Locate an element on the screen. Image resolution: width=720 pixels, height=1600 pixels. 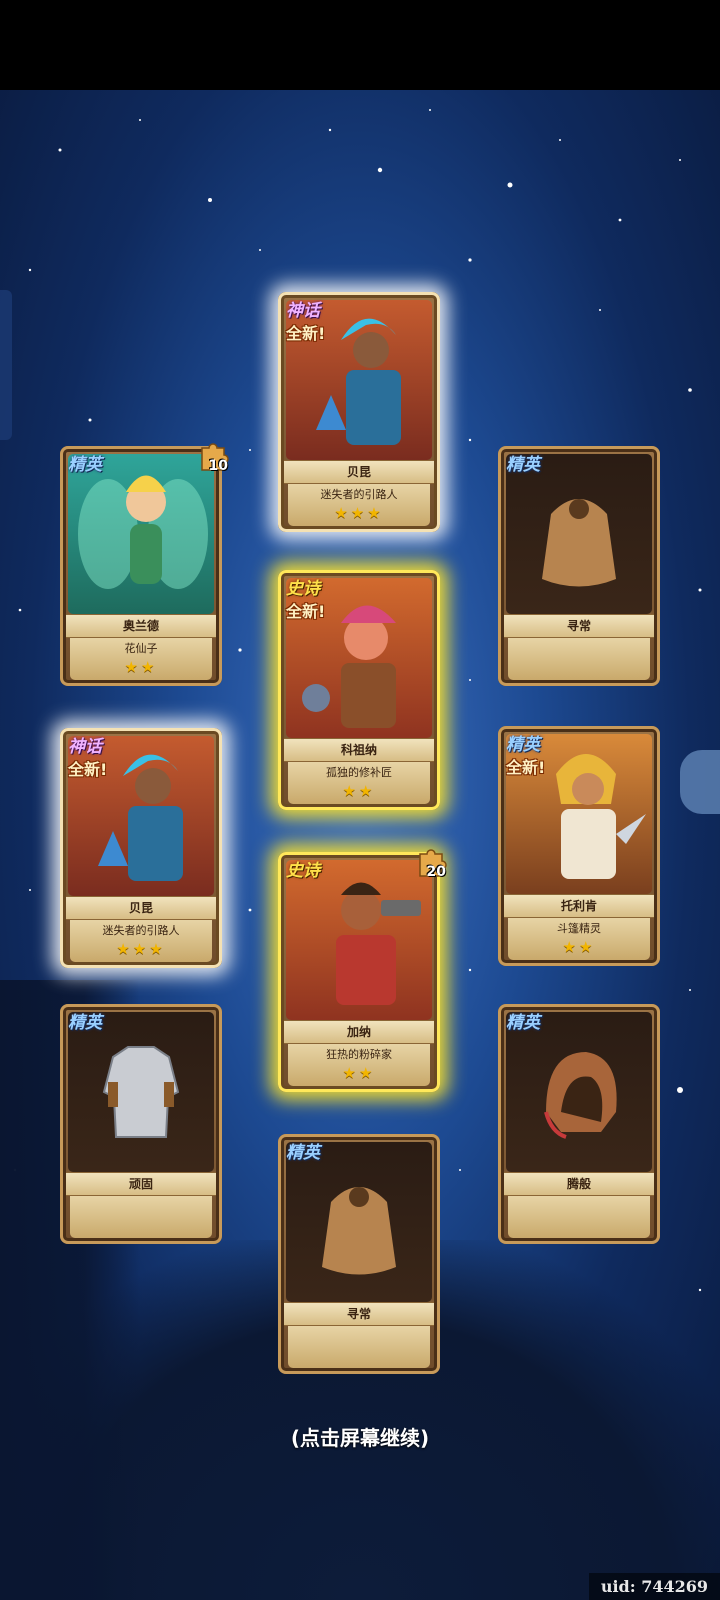
card-title: 狂热的粉碎家 is located at coordinates (359, 1054).